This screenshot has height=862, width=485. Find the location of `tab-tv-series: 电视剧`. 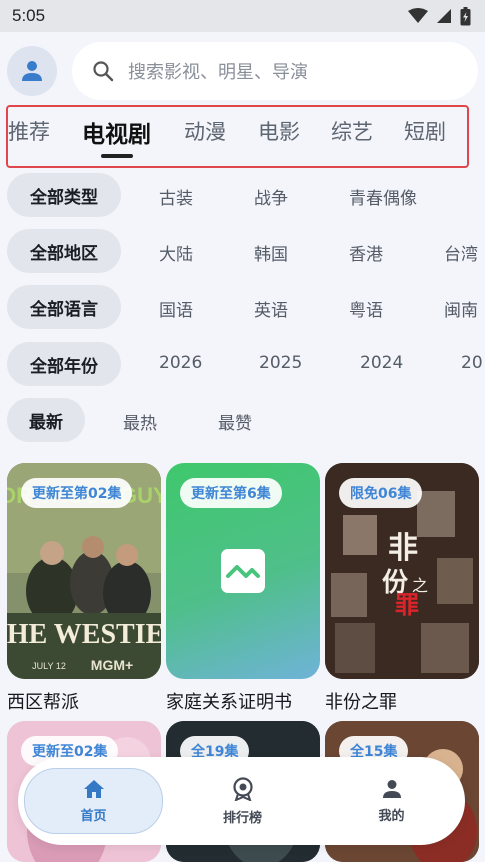

tab-tv-series: 电视剧 is located at coordinates (116, 132).